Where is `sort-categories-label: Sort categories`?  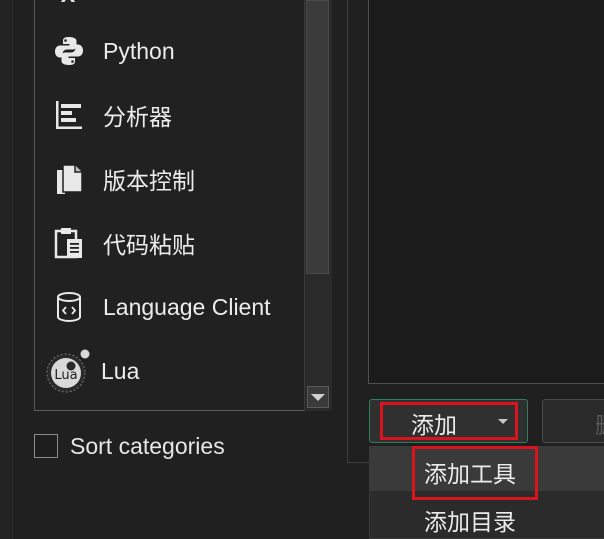
sort-categories-label: Sort categories is located at coordinates (147, 445).